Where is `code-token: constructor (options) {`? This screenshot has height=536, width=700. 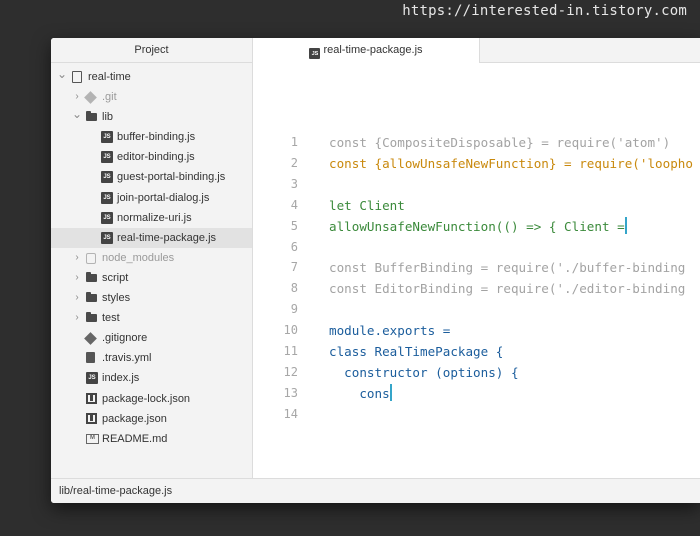
code-token: constructor (options) { is located at coordinates (424, 372).